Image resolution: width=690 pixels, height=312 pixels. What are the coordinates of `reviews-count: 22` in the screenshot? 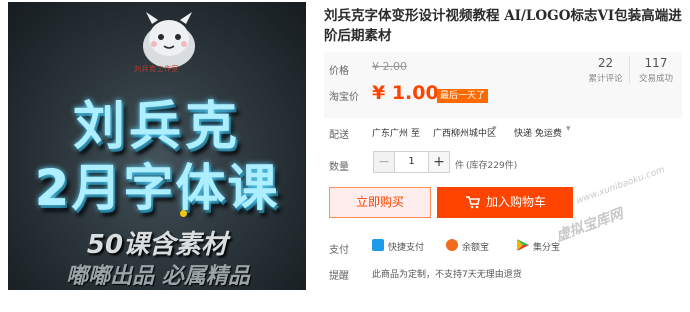 It's located at (605, 63).